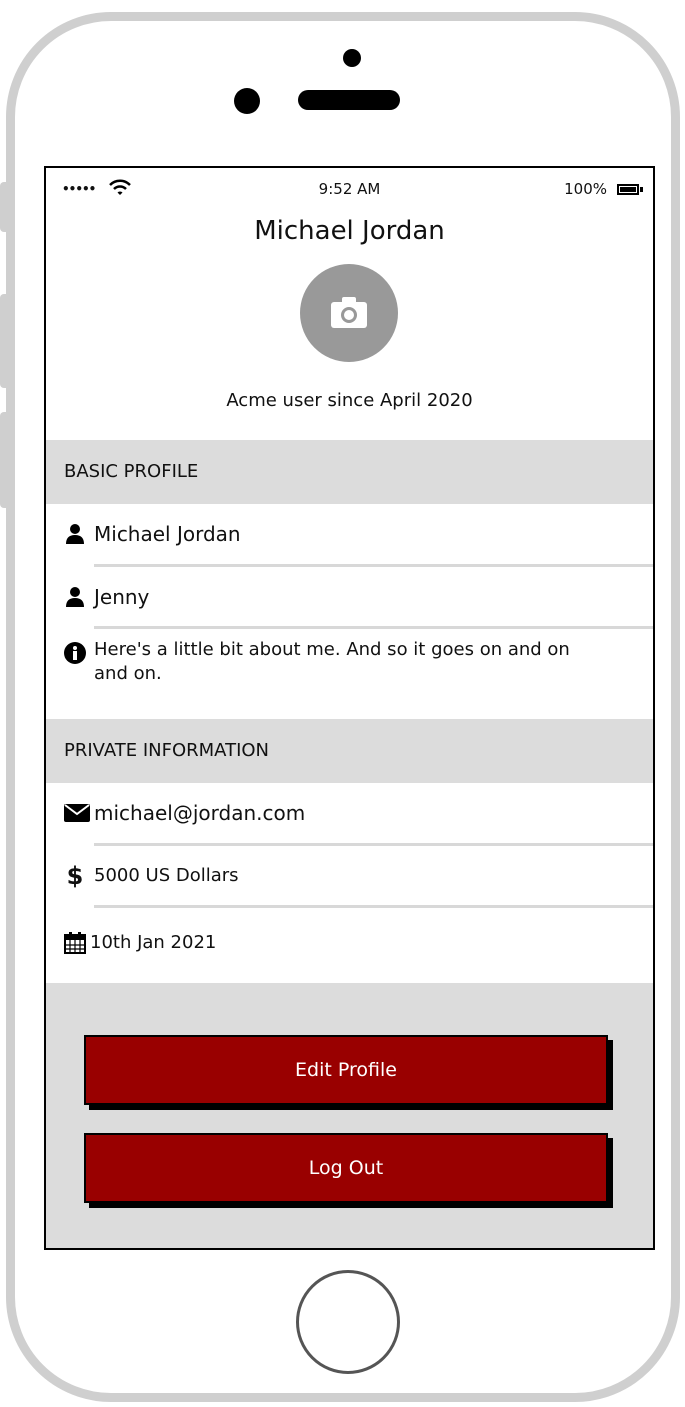 The width and height of the screenshot is (685, 1407). I want to click on proximity-sensor, so click(352, 58).